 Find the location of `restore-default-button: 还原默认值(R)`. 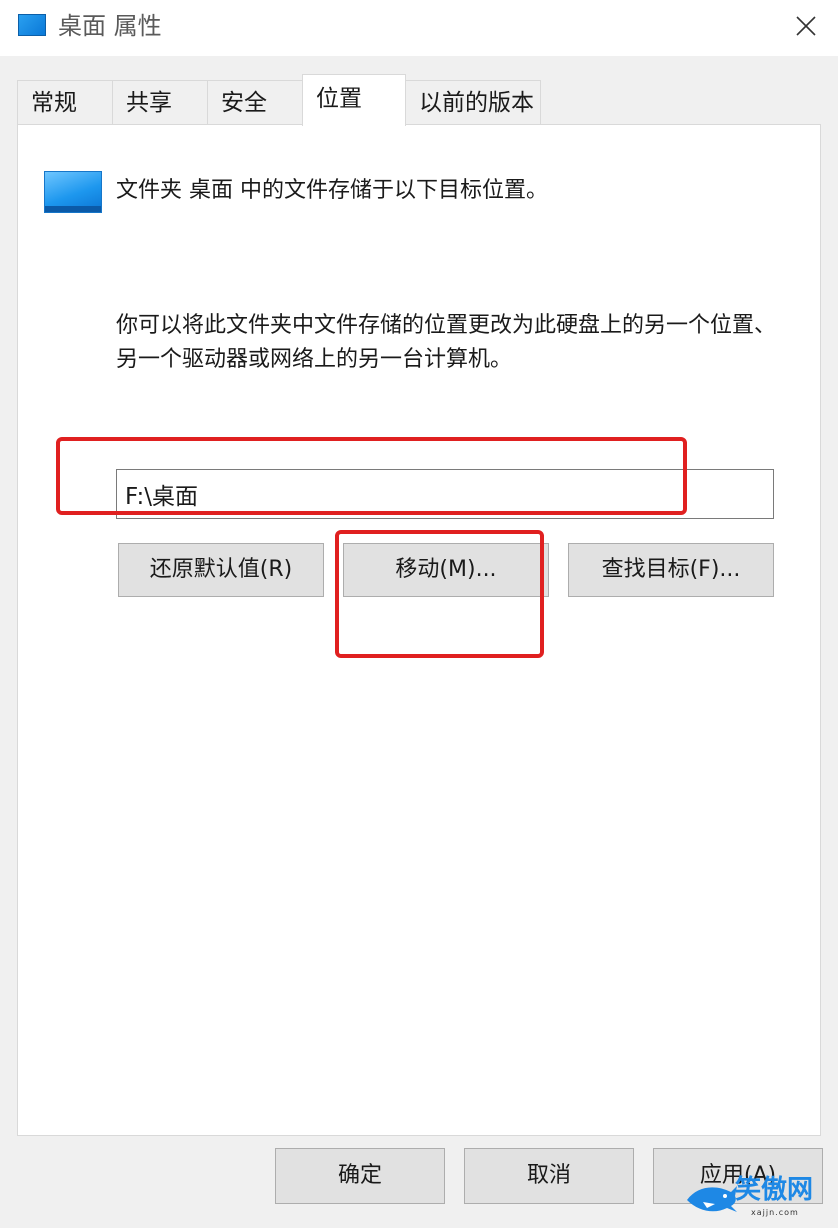

restore-default-button: 还原默认值(R) is located at coordinates (221, 570).